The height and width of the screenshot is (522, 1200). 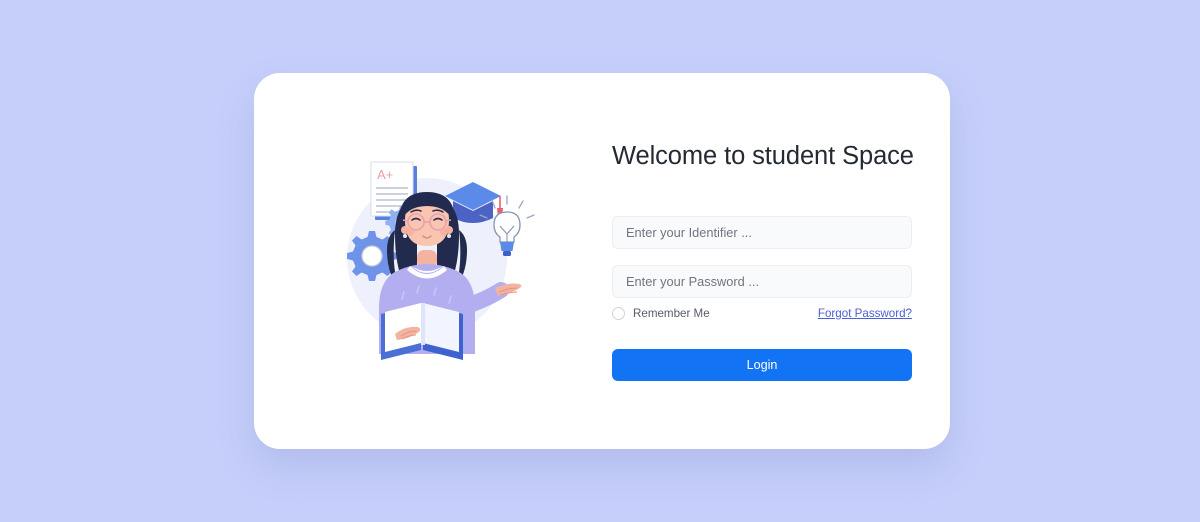 What do you see at coordinates (671, 313) in the screenshot?
I see `remember-me-label: Remember Me` at bounding box center [671, 313].